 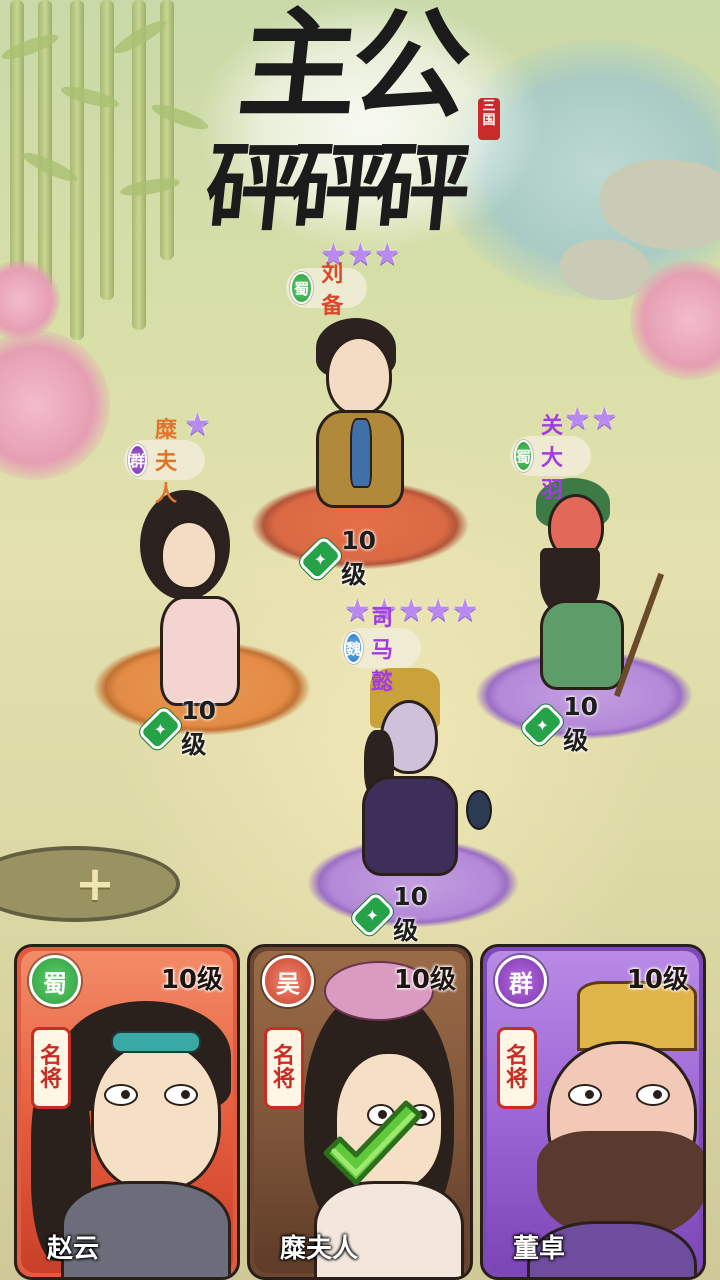 I want to click on hero-name-tag: 蜀 刘备, so click(x=327, y=290).